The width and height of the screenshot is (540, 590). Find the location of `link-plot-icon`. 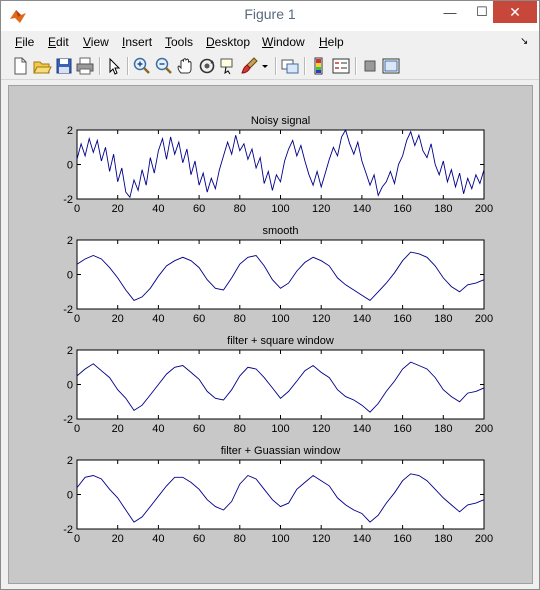

link-plot-icon is located at coordinates (290, 66).